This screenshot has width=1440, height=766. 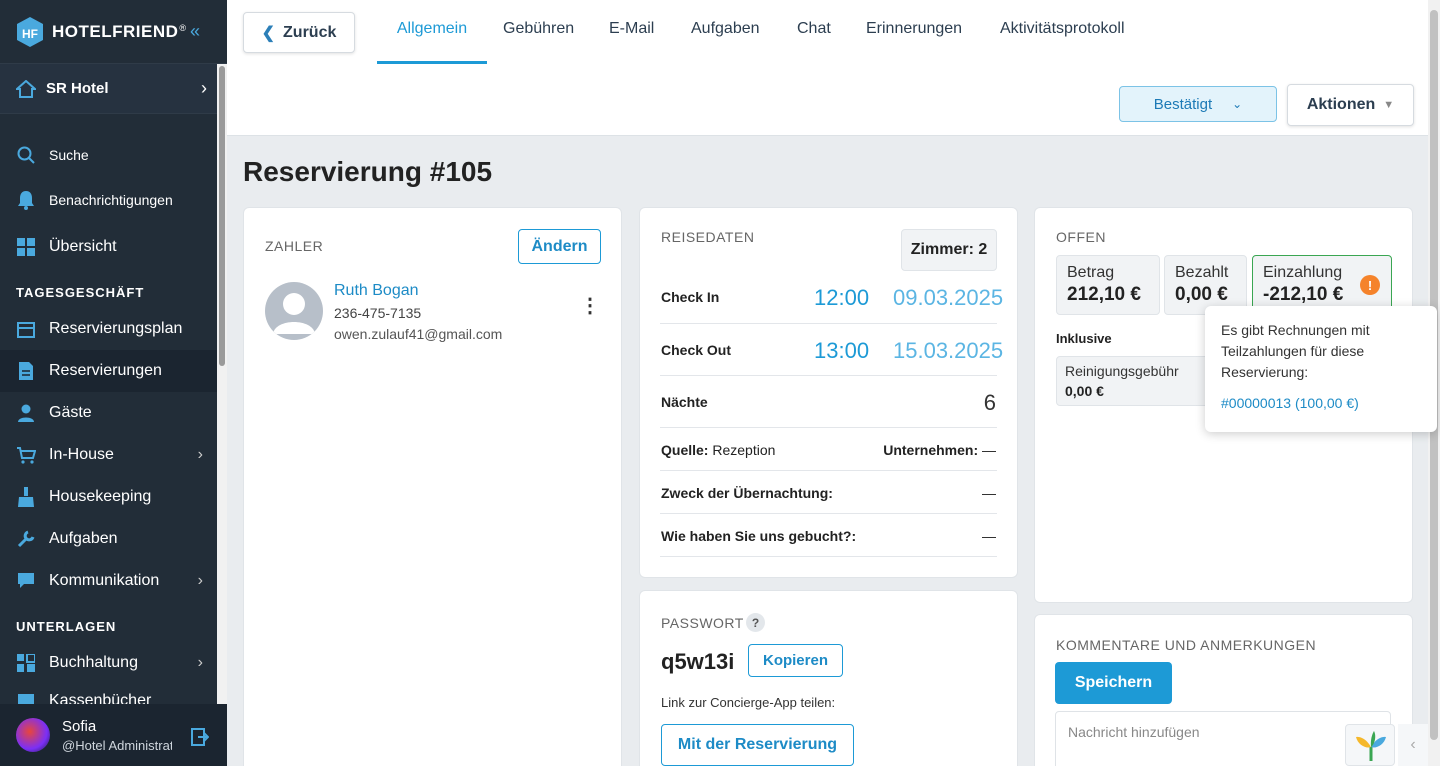 I want to click on share-with-reservation-button: Mit der Reservierung, so click(x=757, y=745).